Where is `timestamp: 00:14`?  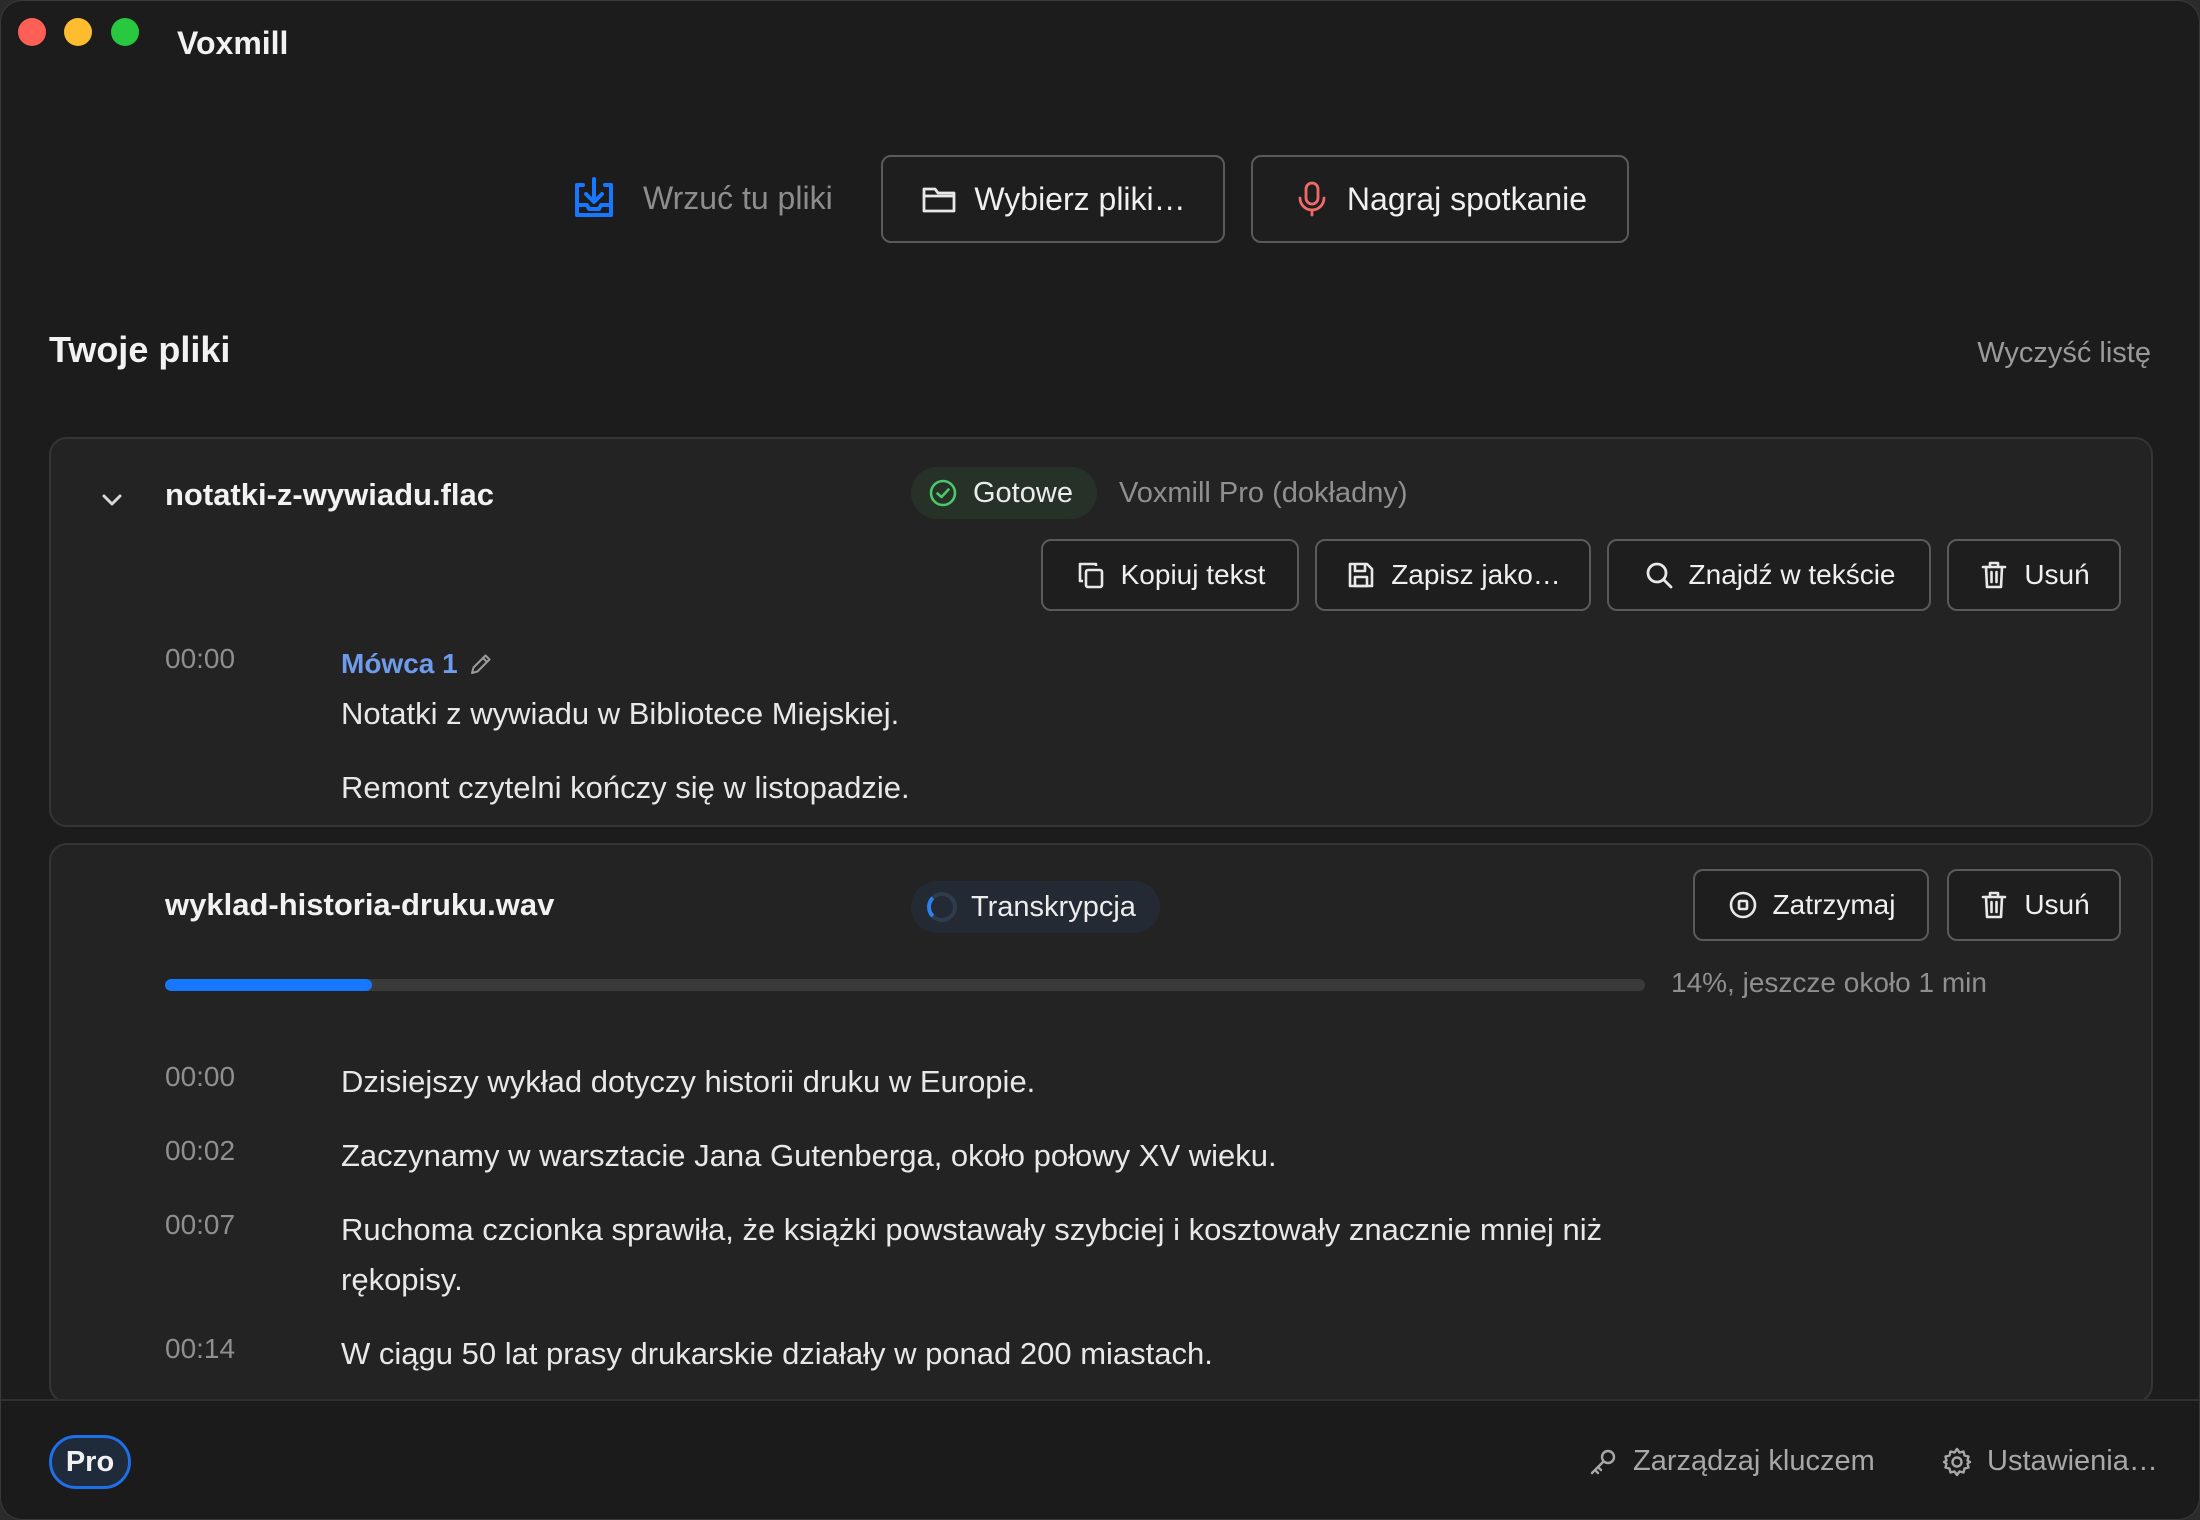 timestamp: 00:14 is located at coordinates (200, 1348).